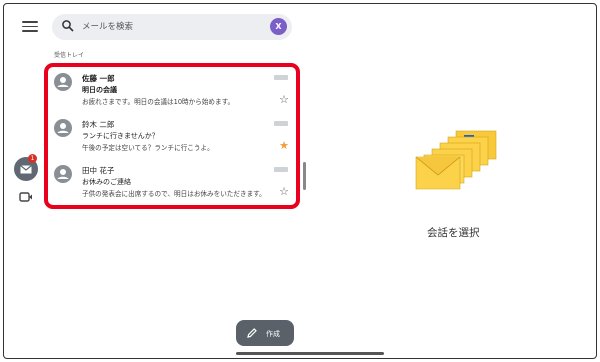 The image size is (600, 362). What do you see at coordinates (98, 78) in the screenshot?
I see `sender-name: 佐藤 一郎` at bounding box center [98, 78].